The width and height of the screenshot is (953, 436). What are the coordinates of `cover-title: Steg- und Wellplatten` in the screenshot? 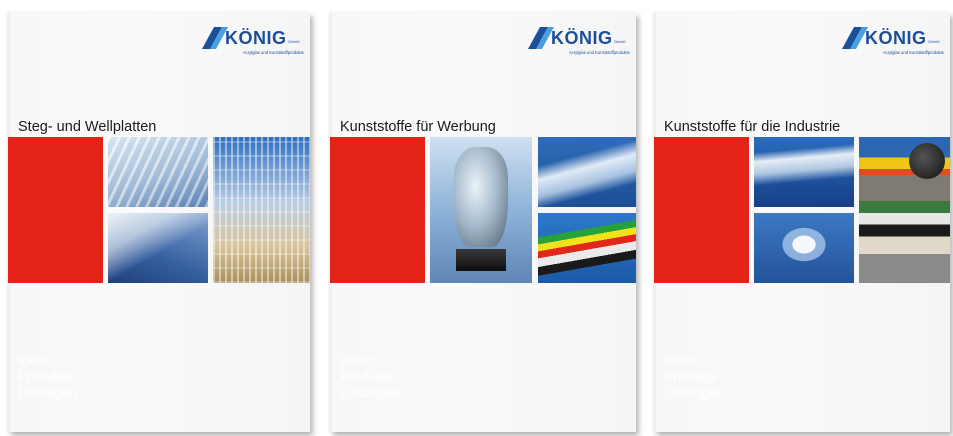 It's located at (87, 127).